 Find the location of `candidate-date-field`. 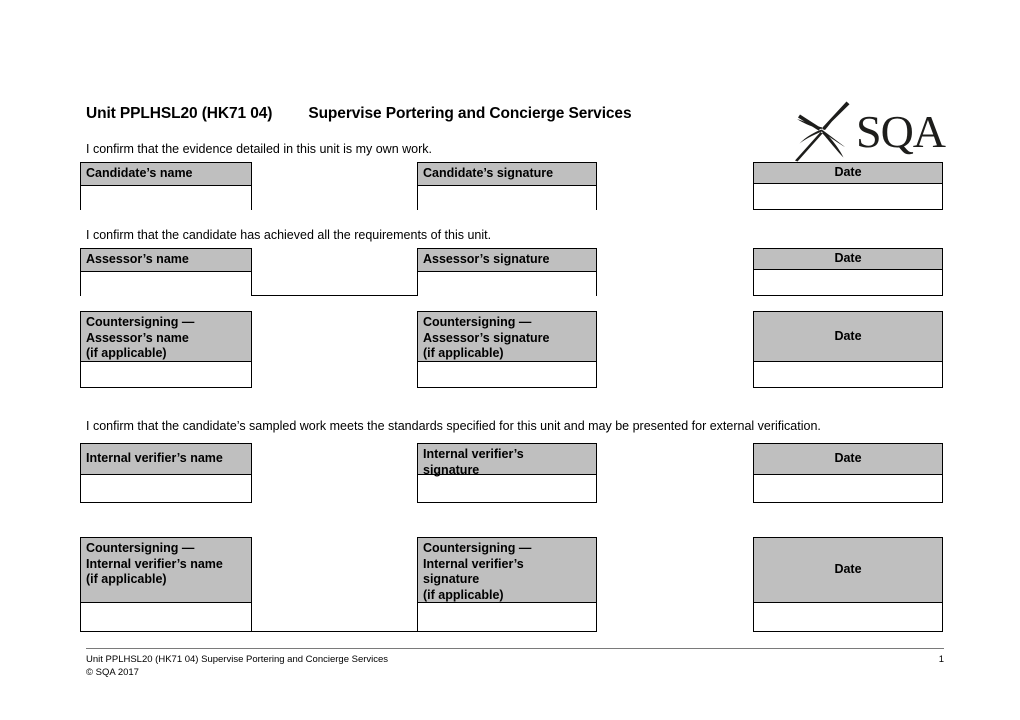

candidate-date-field is located at coordinates (848, 196).